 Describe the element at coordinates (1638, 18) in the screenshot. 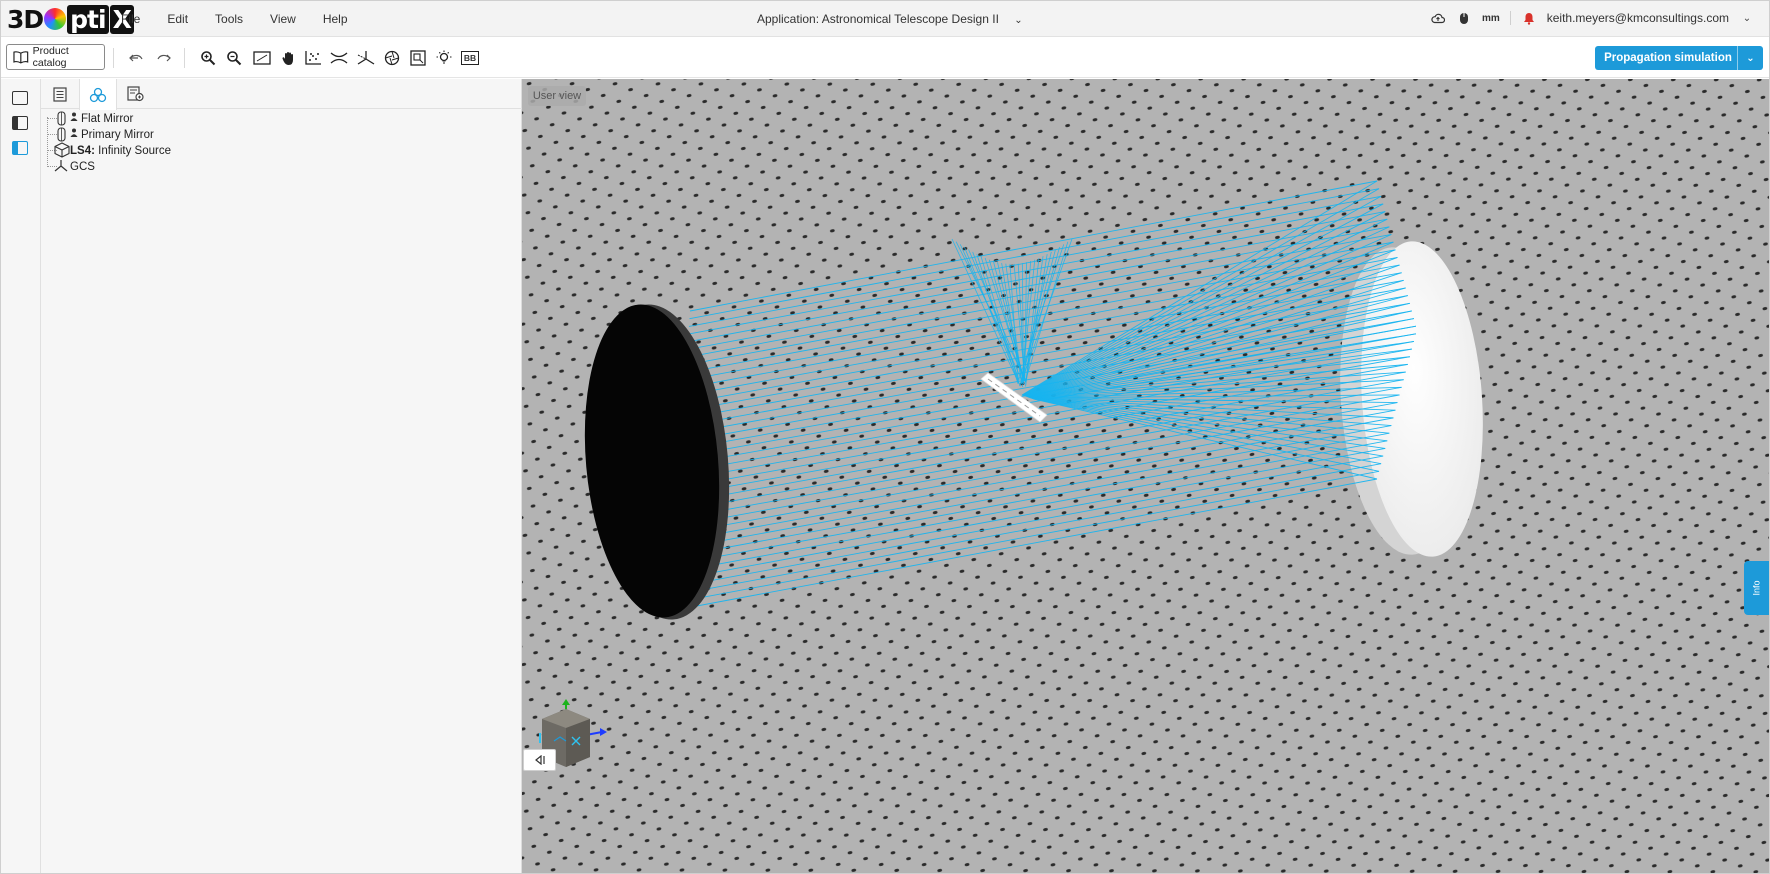

I see `user-email: keith.meyers@kmconsultings.com` at that location.